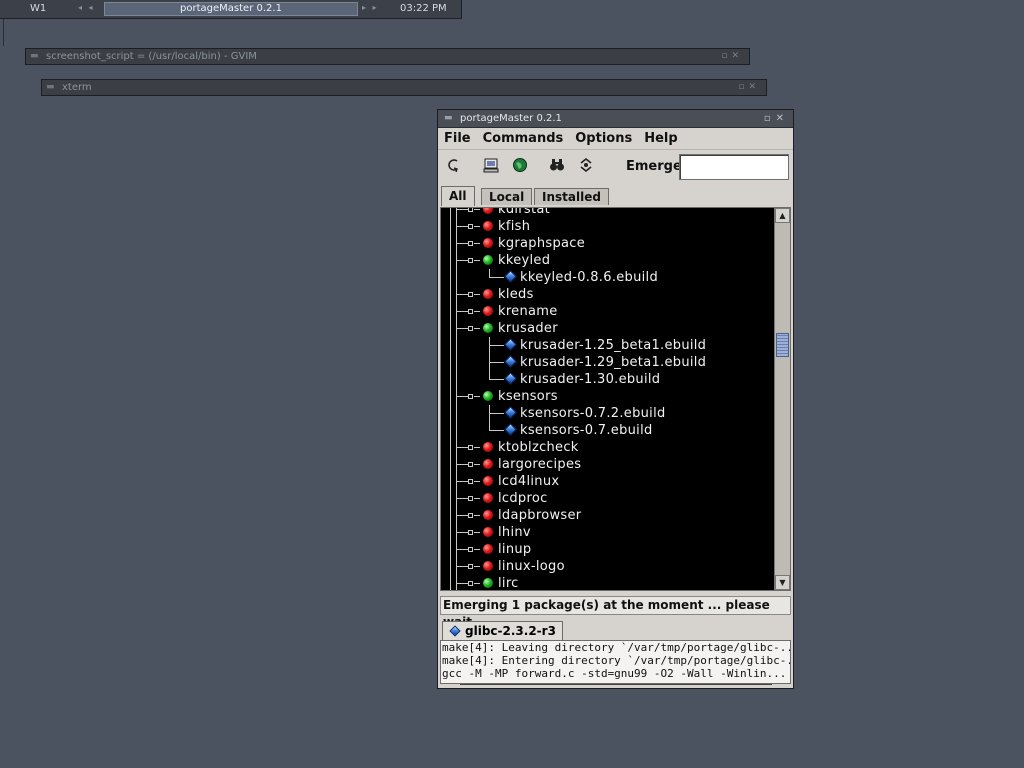  What do you see at coordinates (608, 396) in the screenshot?
I see `tree-package-row: ksensors` at bounding box center [608, 396].